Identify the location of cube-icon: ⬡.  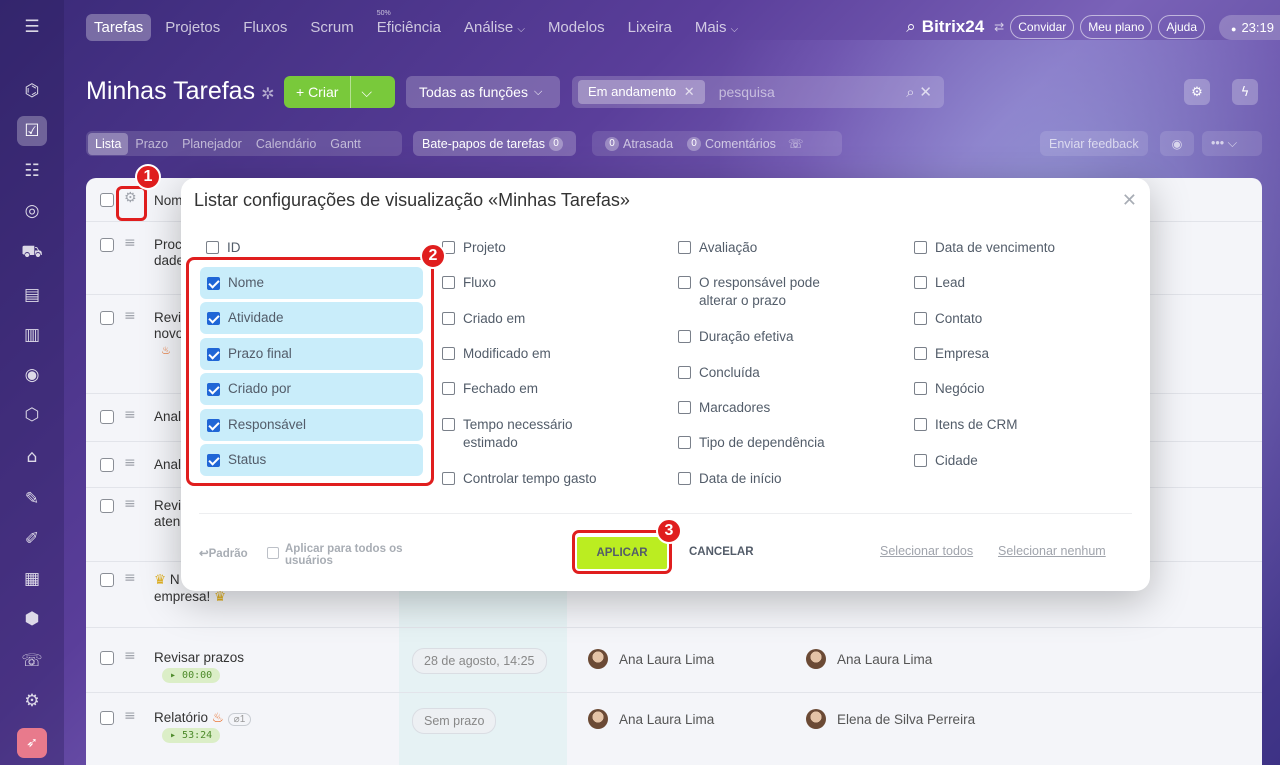
(32, 415).